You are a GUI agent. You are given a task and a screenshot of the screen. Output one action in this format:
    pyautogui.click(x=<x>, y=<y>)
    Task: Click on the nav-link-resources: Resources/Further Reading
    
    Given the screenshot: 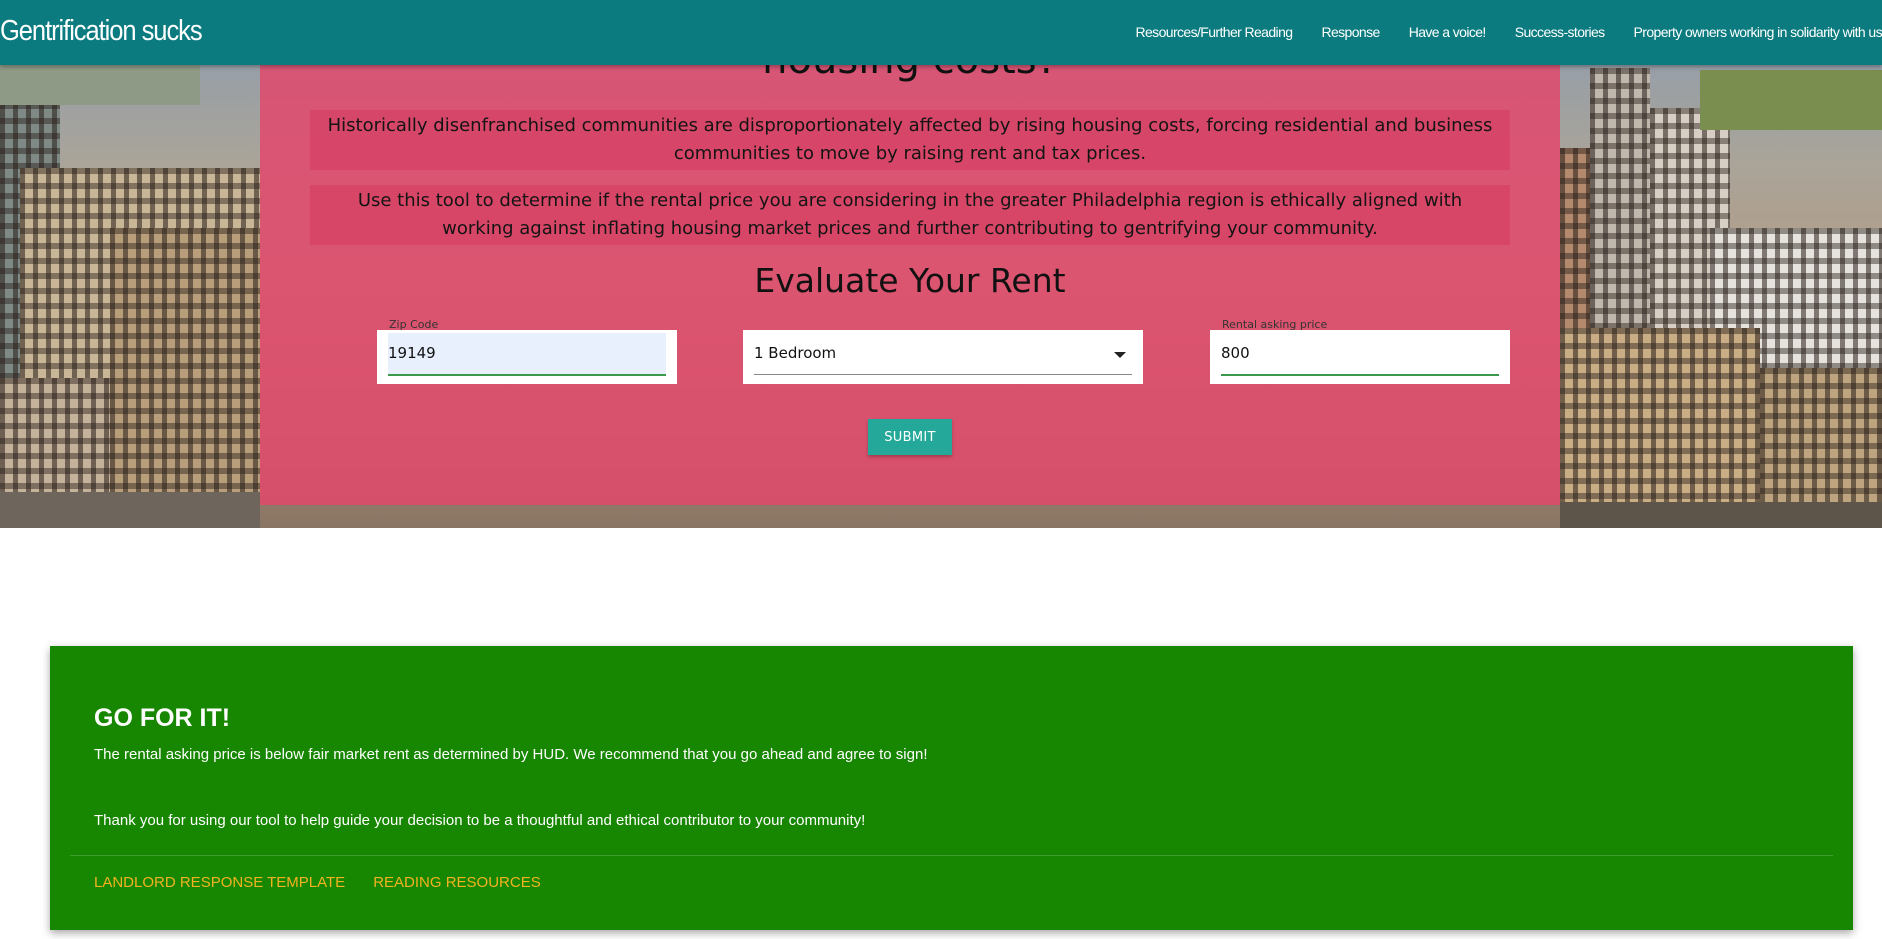 What is the action you would take?
    pyautogui.click(x=1214, y=32)
    